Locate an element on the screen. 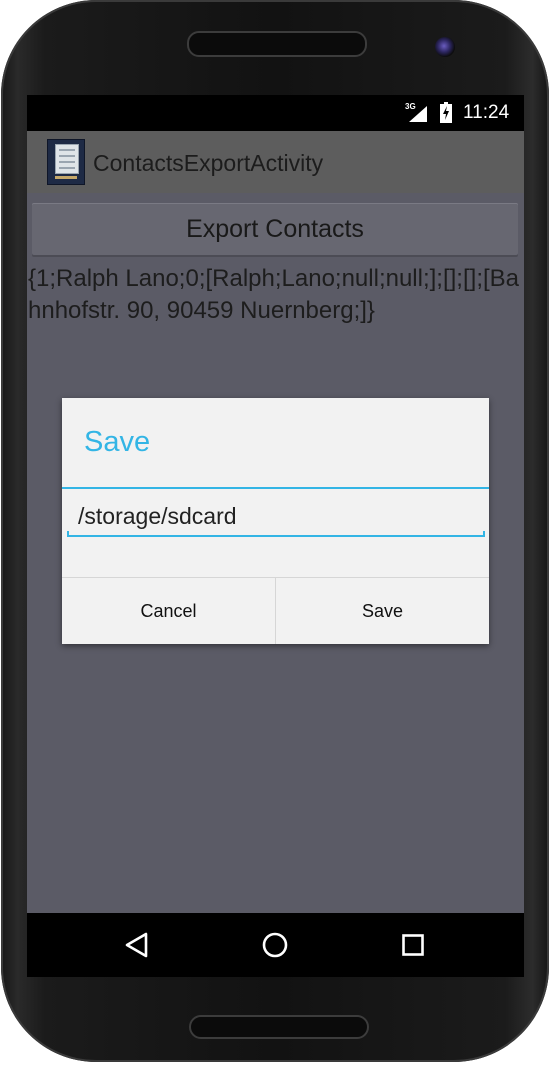 The image size is (552, 1065). input-underline is located at coordinates (276, 534).